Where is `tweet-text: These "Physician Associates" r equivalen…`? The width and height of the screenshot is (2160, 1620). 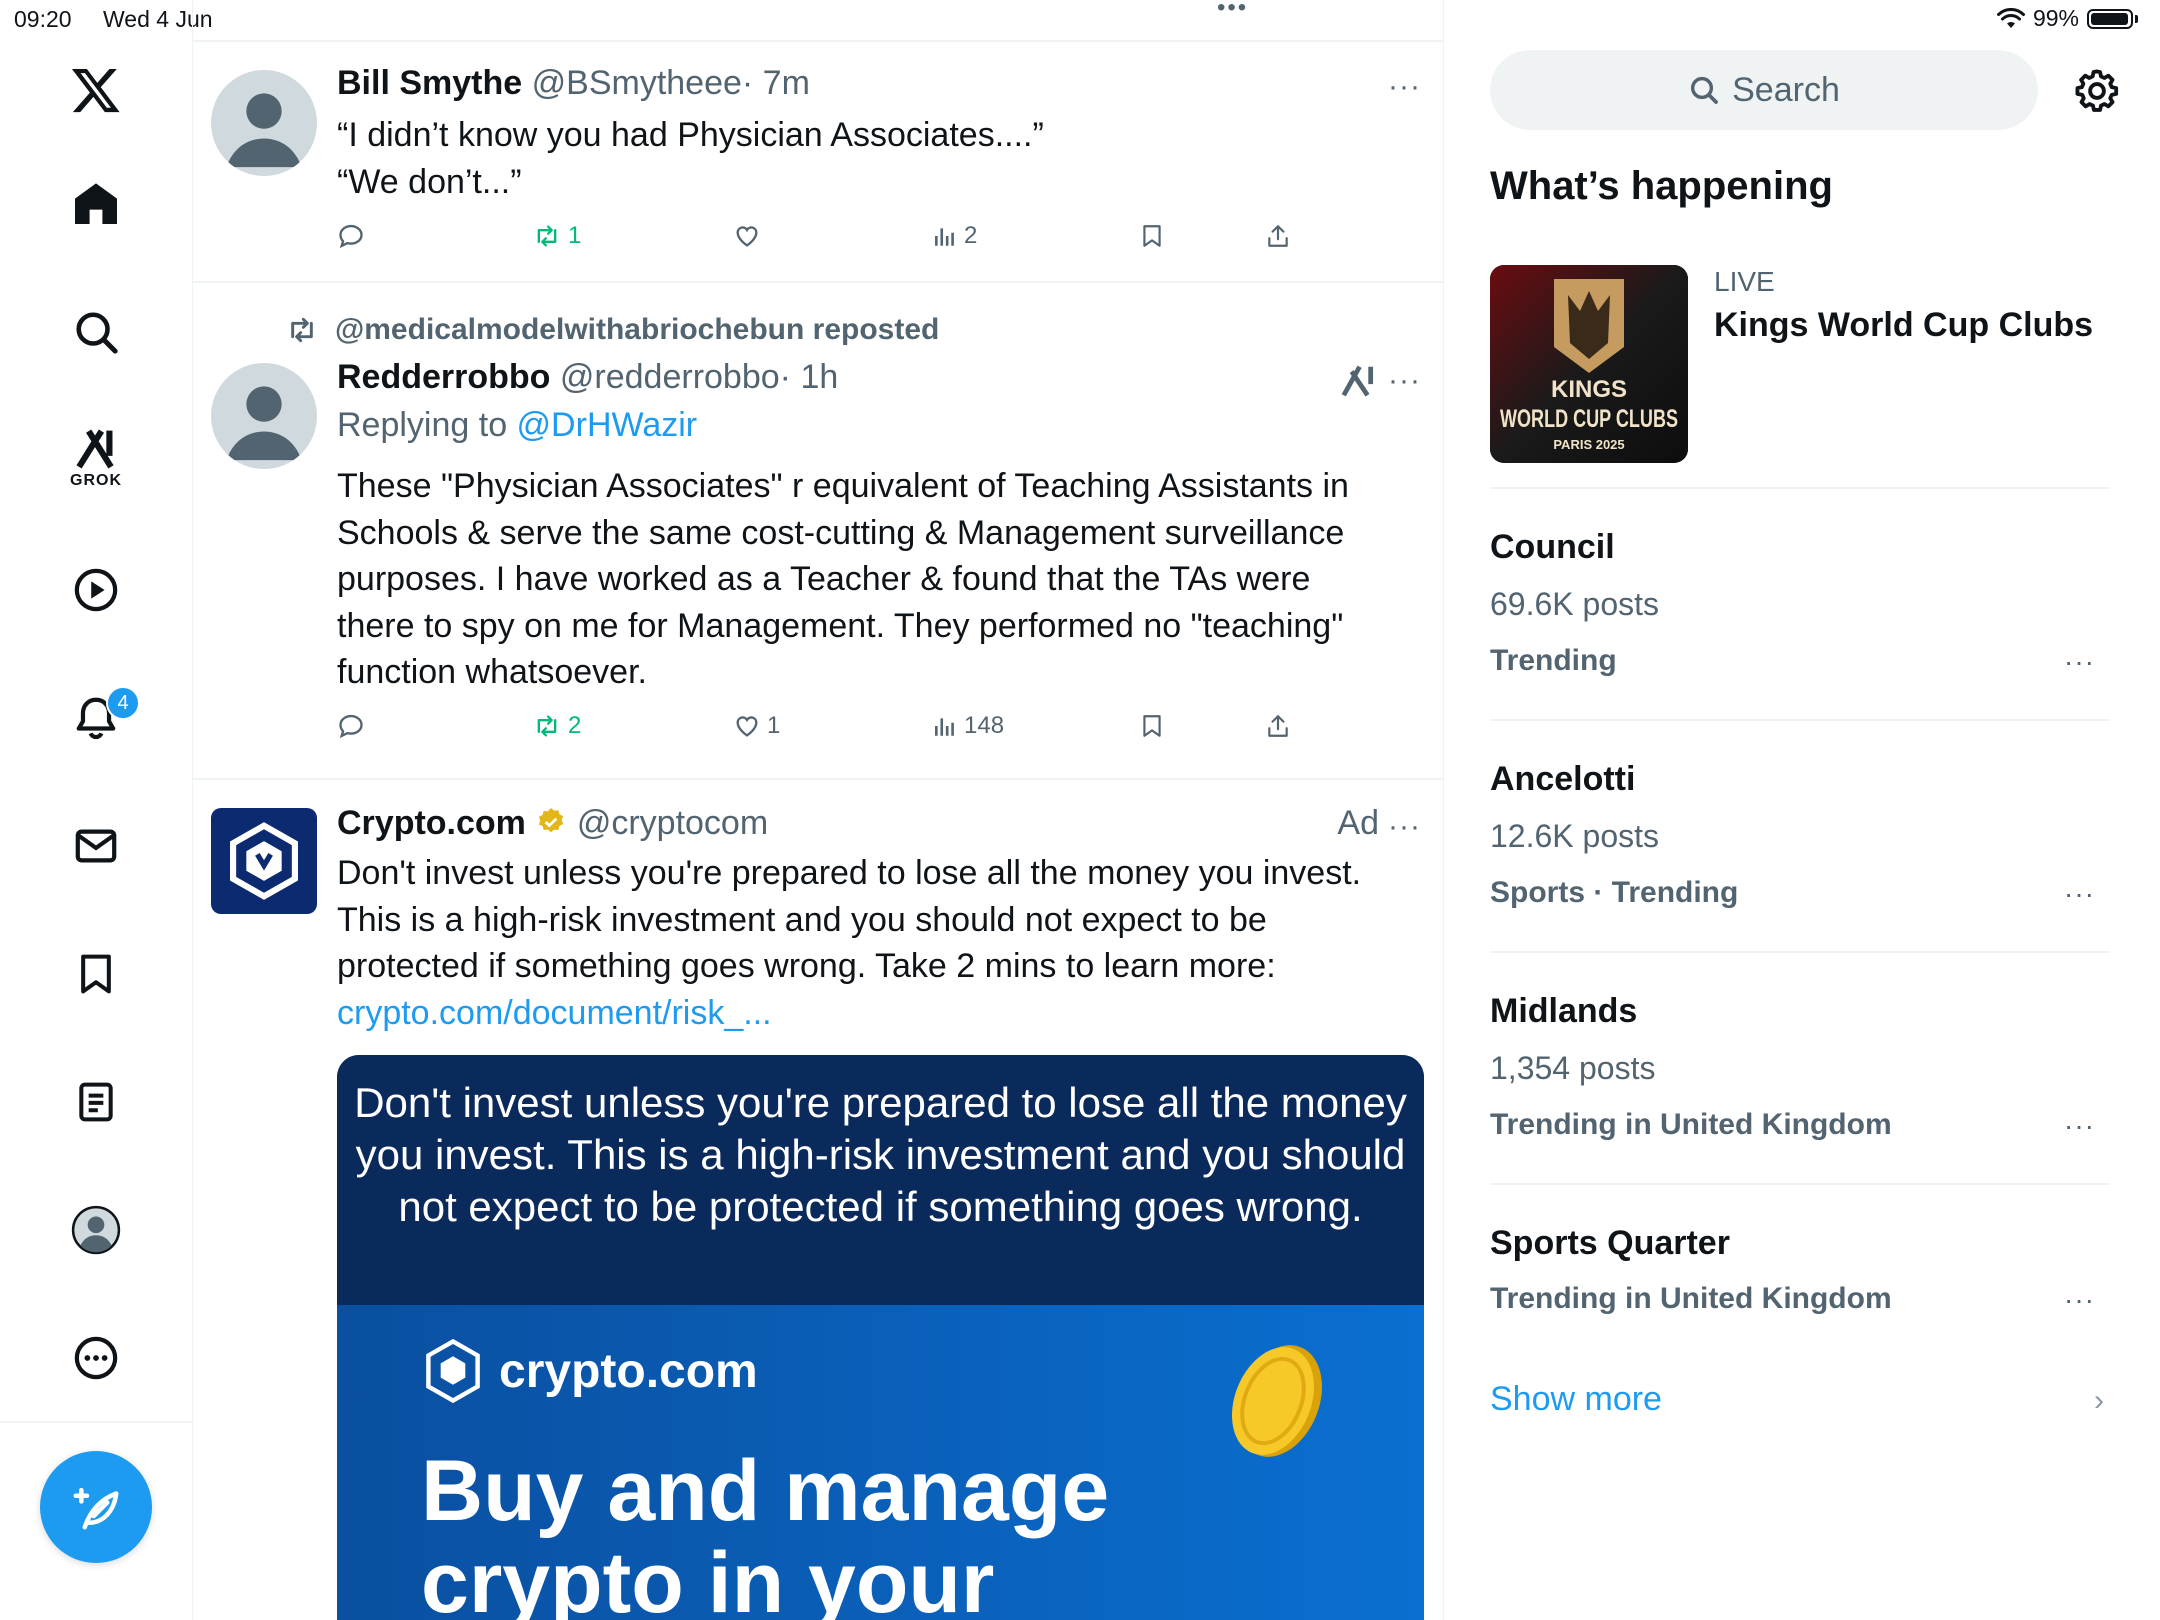 tweet-text: These "Physician Associates" r equivalen… is located at coordinates (843, 579).